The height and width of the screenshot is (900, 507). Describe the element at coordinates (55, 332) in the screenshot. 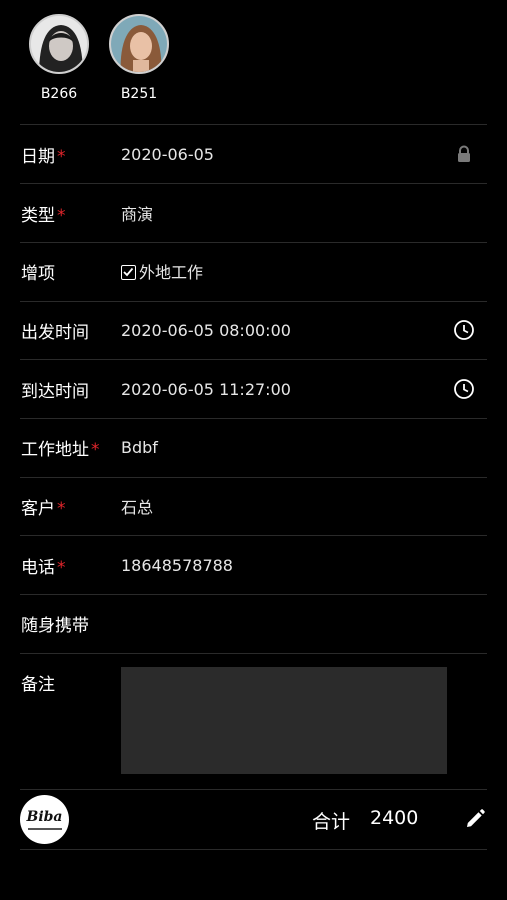

I see `depart-label: 出发时间` at that location.